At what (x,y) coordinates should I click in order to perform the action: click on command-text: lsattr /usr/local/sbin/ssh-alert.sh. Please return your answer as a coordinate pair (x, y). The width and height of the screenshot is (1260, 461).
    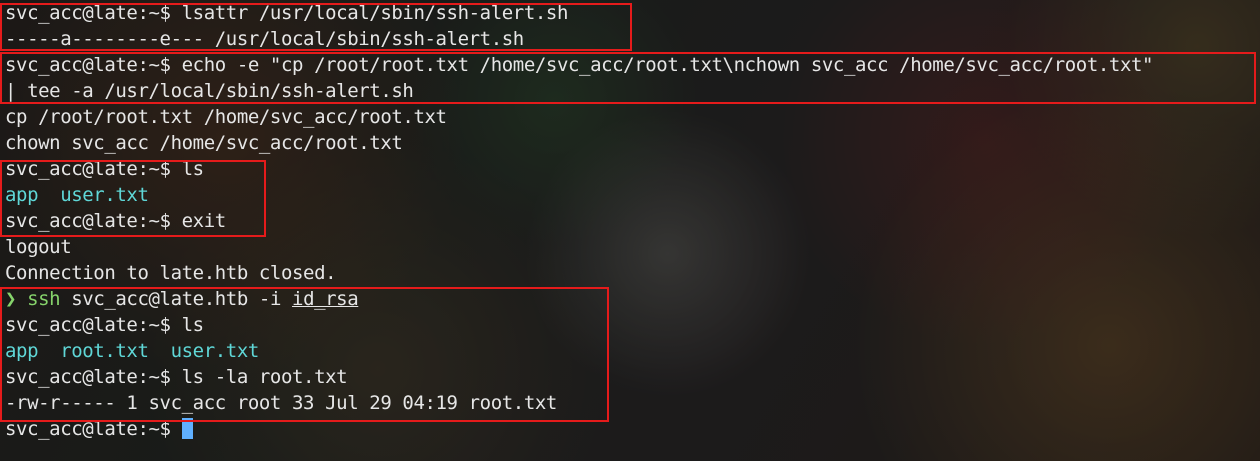
    Looking at the image, I should click on (375, 13).